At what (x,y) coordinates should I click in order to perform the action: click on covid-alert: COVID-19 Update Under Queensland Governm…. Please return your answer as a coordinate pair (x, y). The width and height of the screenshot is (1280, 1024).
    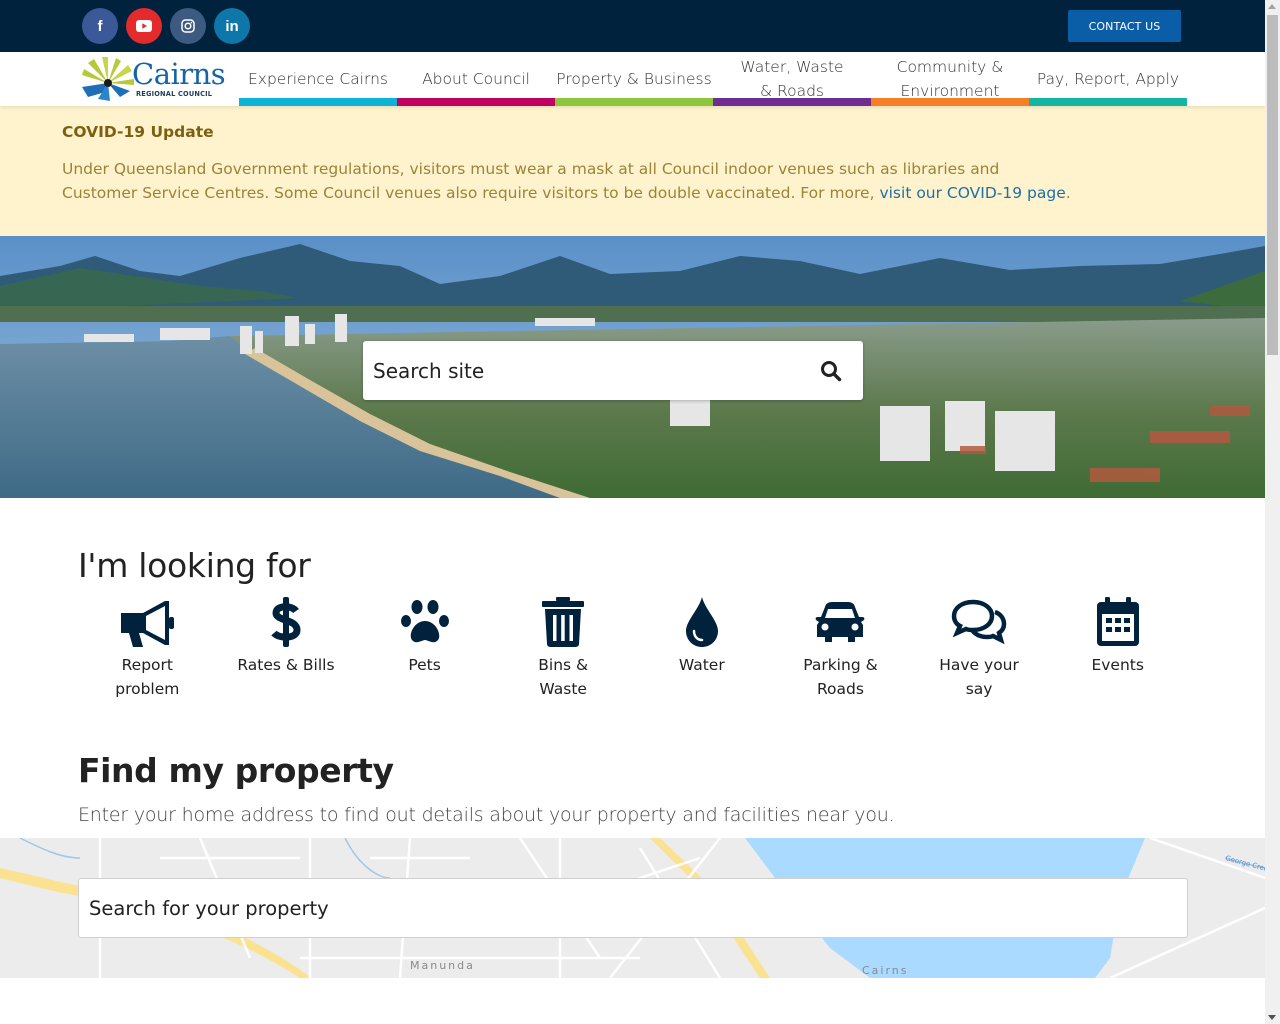
    Looking at the image, I should click on (632, 171).